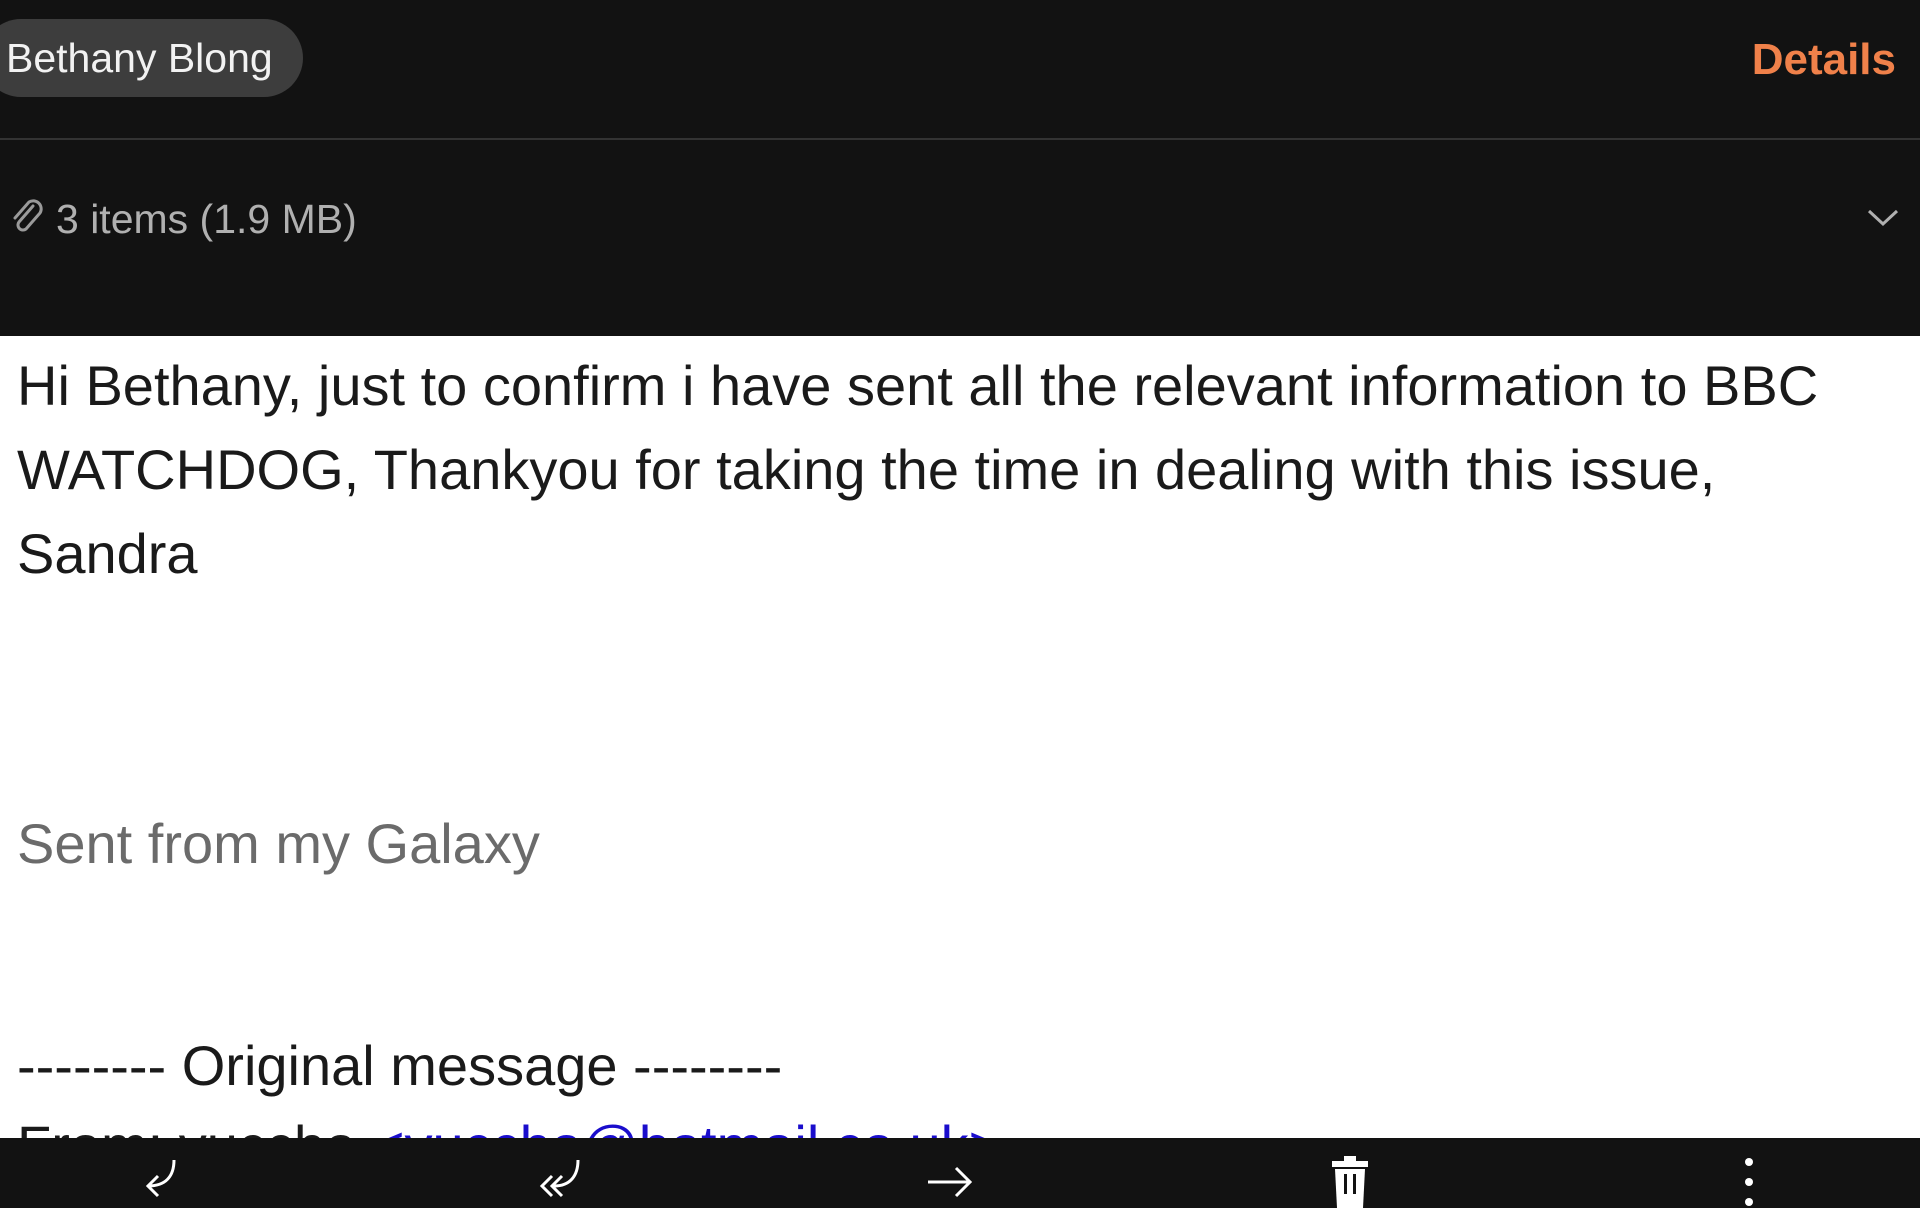 This screenshot has width=1920, height=1208. What do you see at coordinates (559, 1178) in the screenshot?
I see `reply-all-icon` at bounding box center [559, 1178].